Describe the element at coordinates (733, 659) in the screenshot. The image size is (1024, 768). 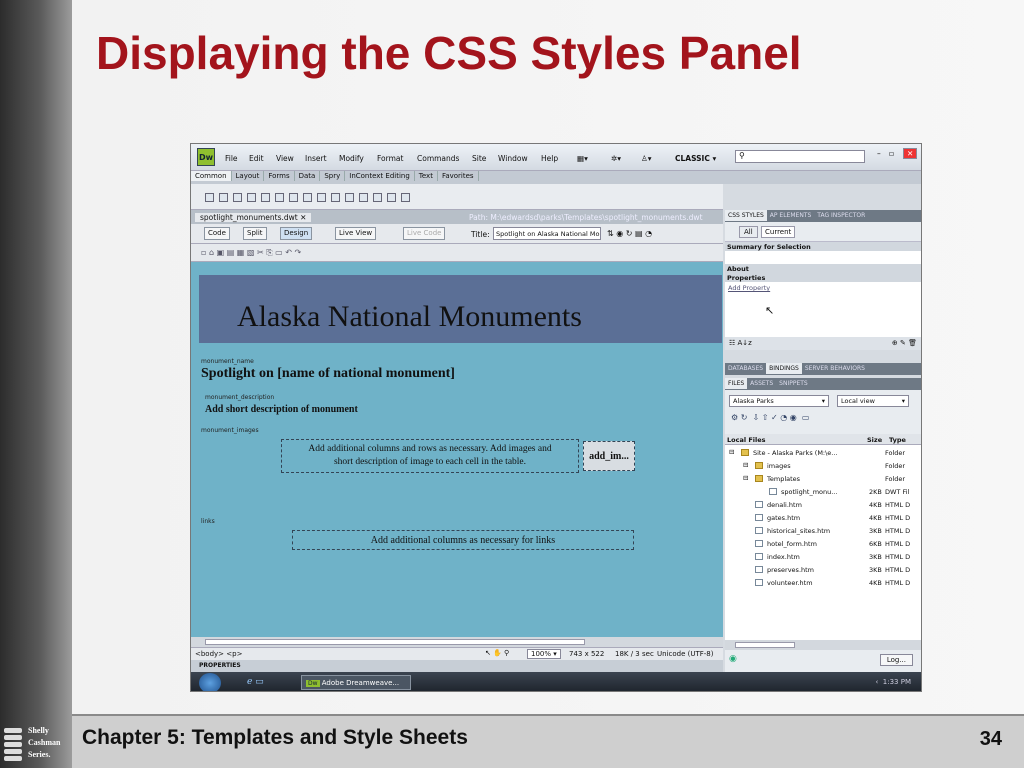
I see `connected-icon: ◉` at that location.